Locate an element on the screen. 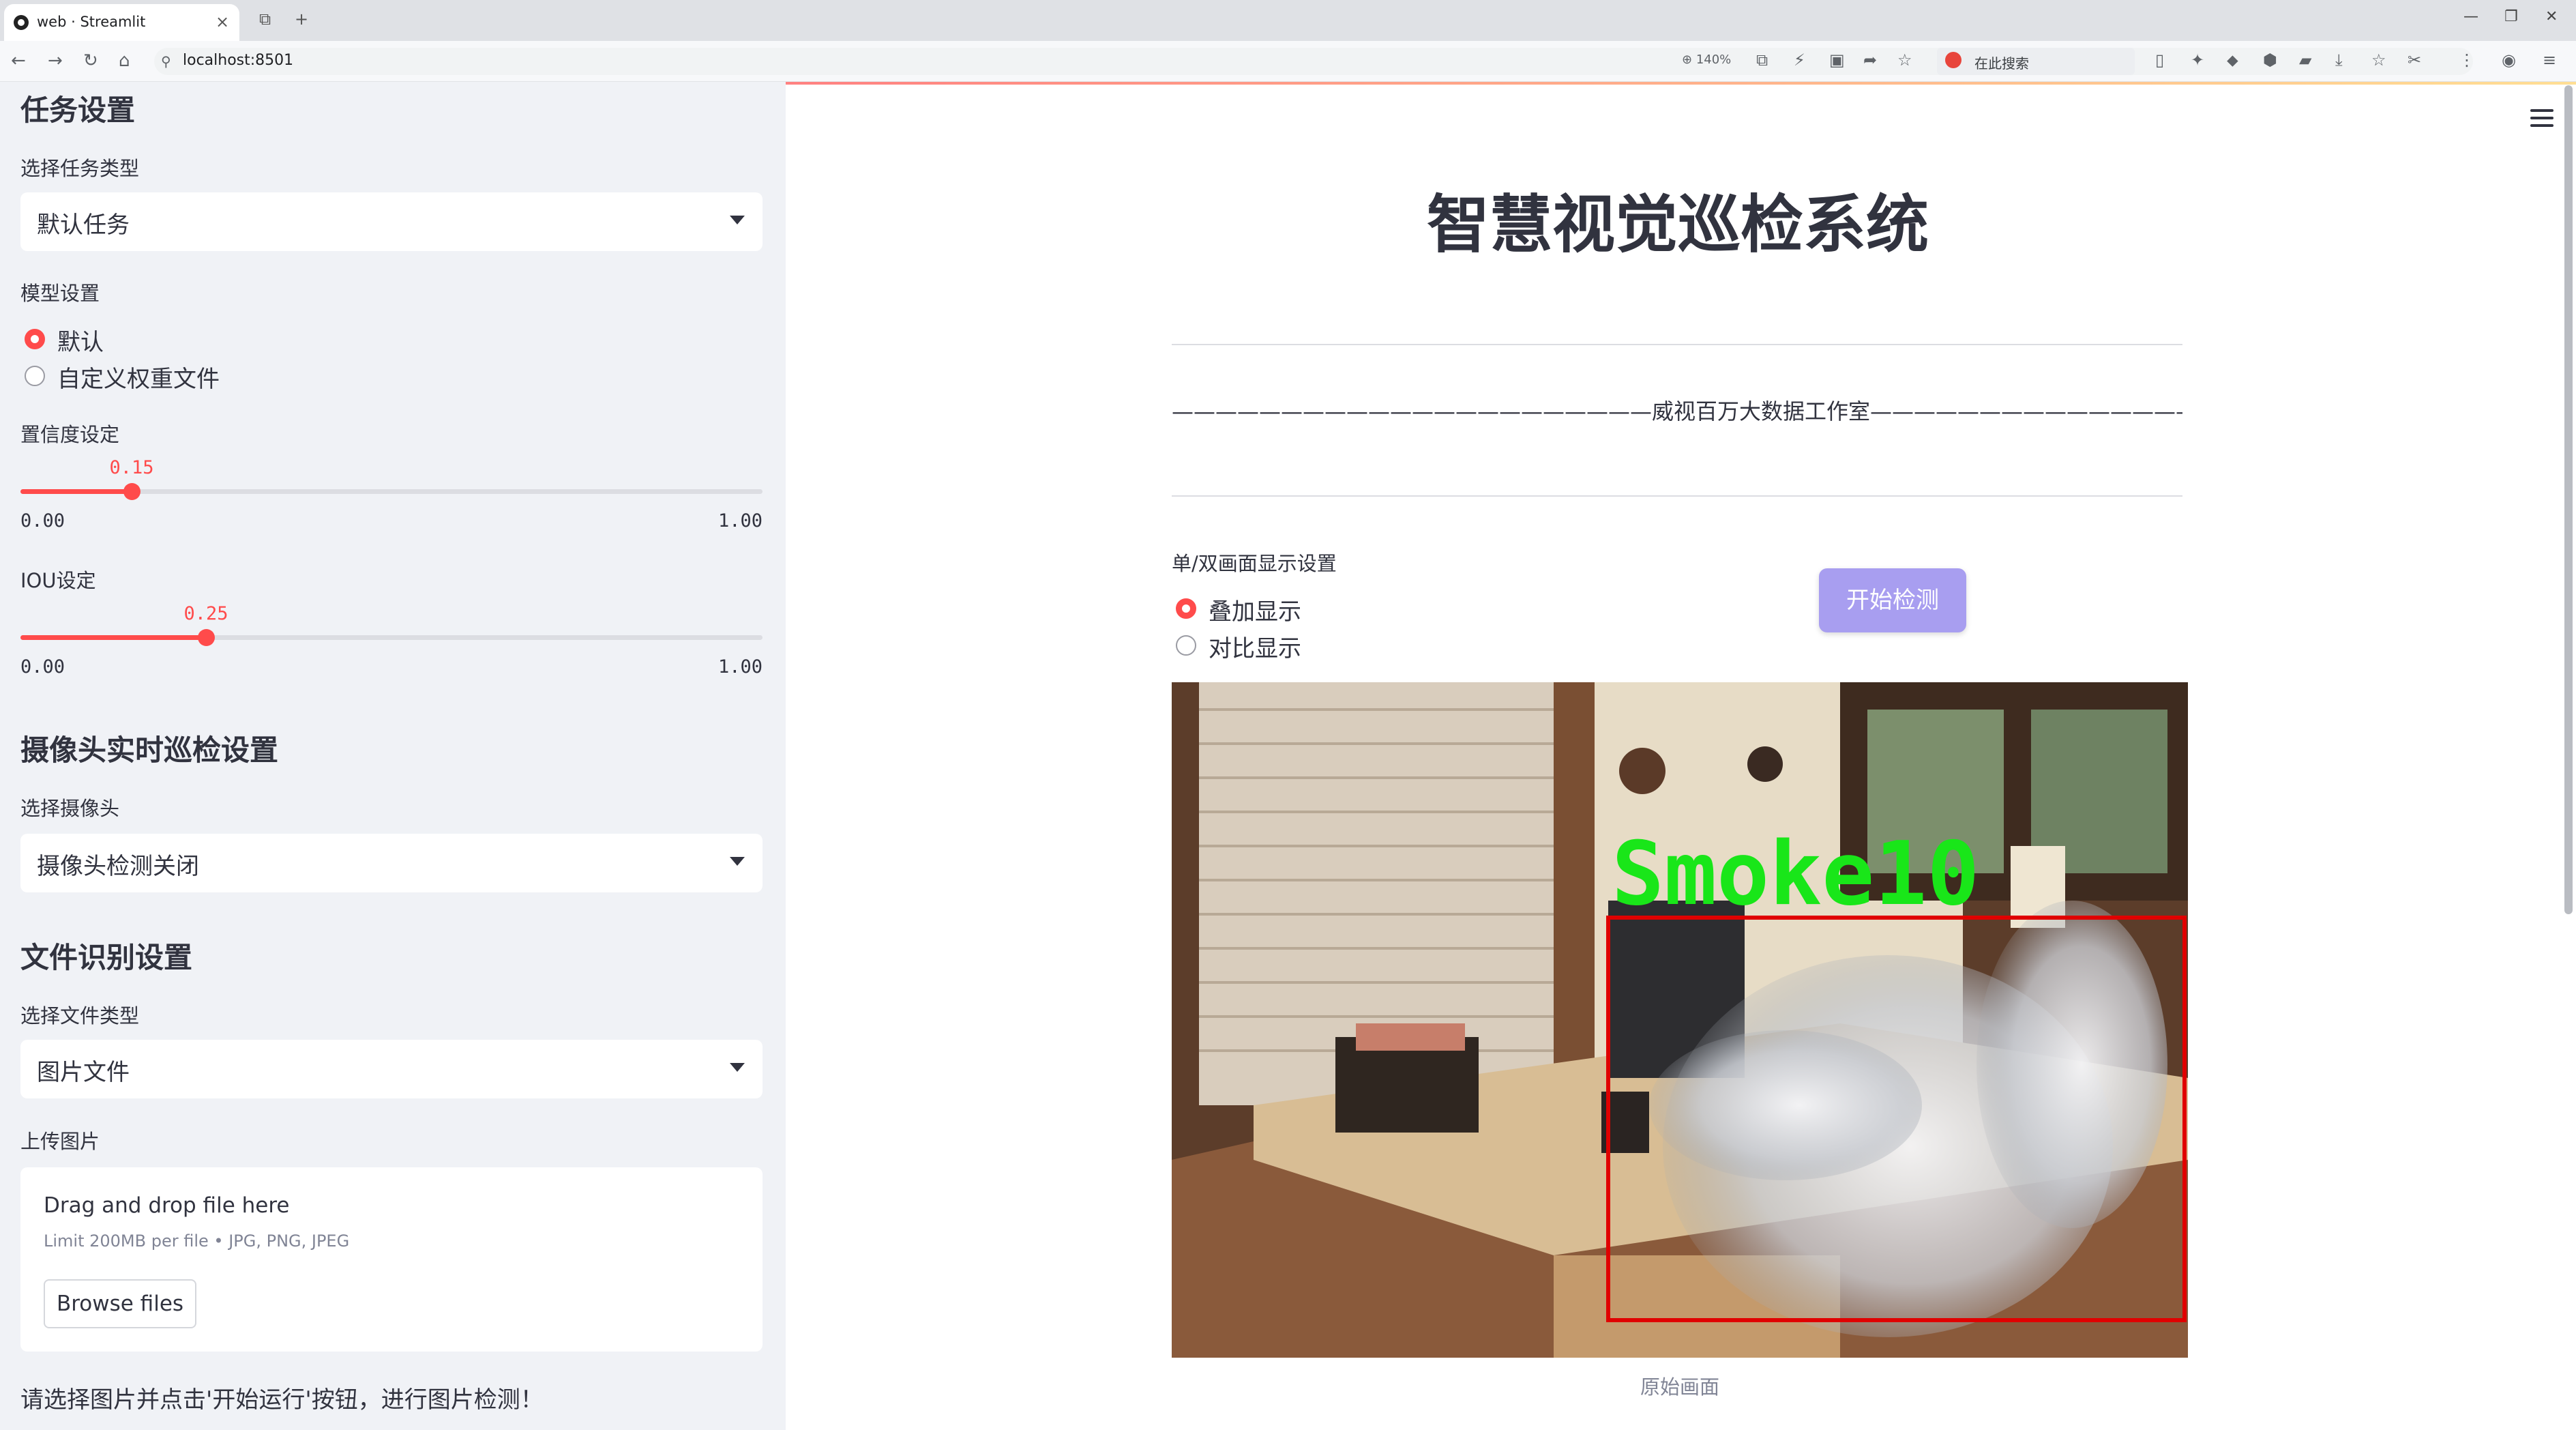 The image size is (2576, 1430). top-decoration is located at coordinates (1681, 83).